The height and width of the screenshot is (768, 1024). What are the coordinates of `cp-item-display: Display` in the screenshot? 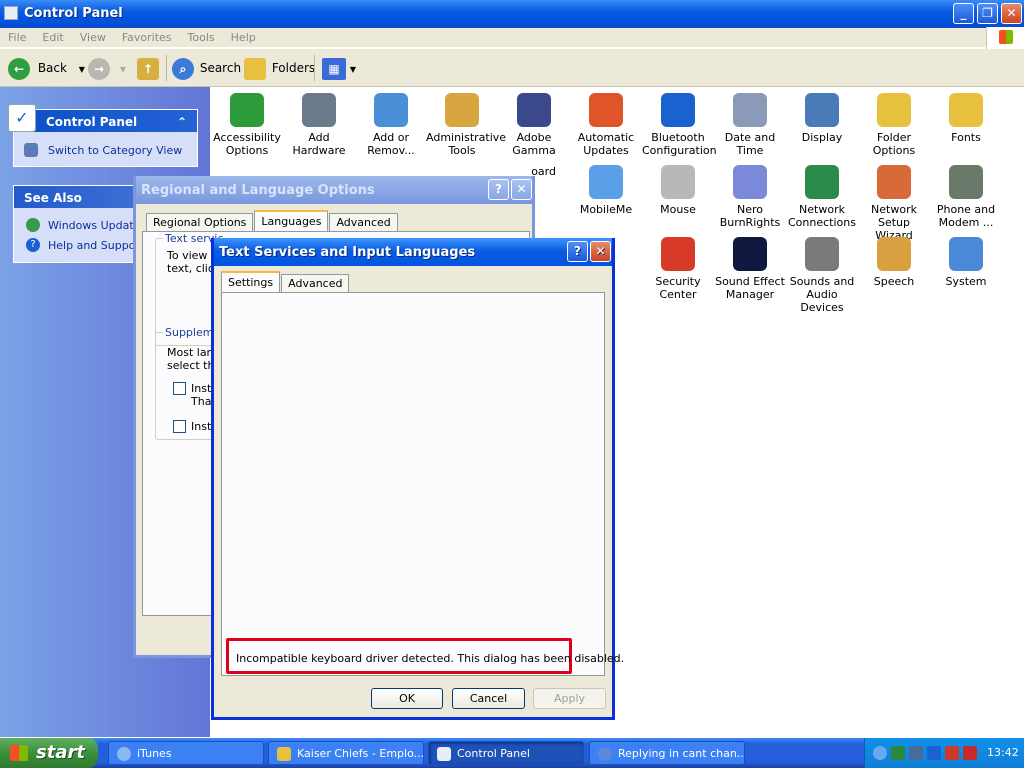 It's located at (822, 118).